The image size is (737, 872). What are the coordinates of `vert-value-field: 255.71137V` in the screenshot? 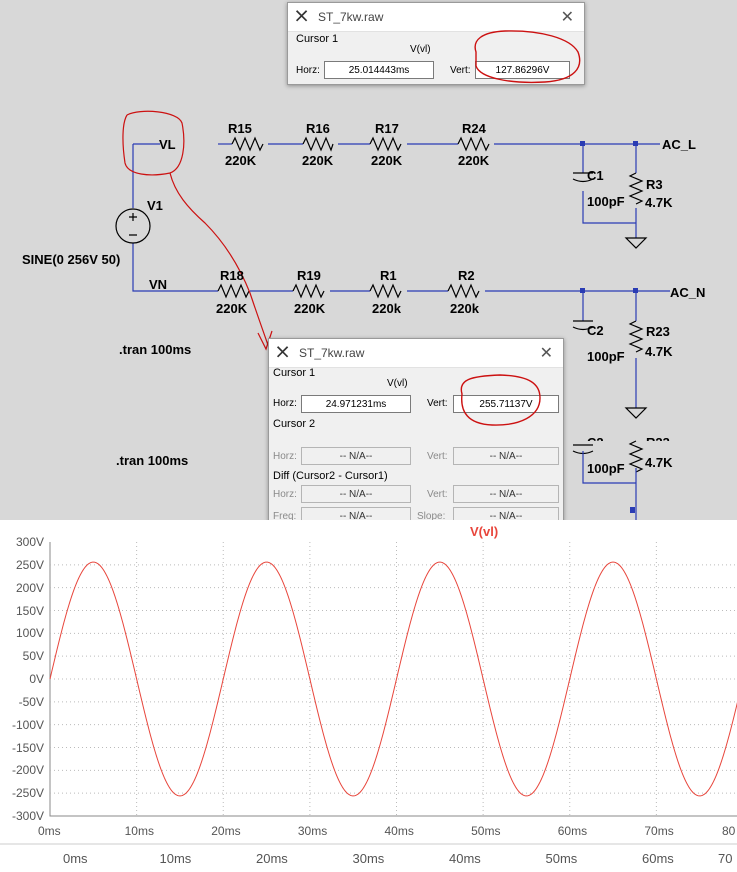 It's located at (506, 404).